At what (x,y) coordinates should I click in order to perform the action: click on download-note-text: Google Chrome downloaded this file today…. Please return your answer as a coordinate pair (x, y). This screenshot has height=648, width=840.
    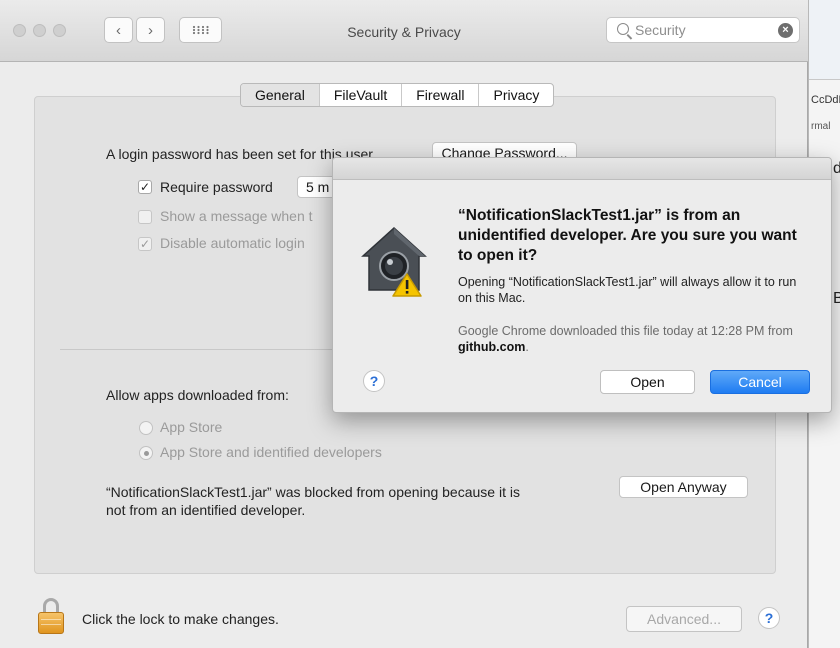
    Looking at the image, I should click on (625, 331).